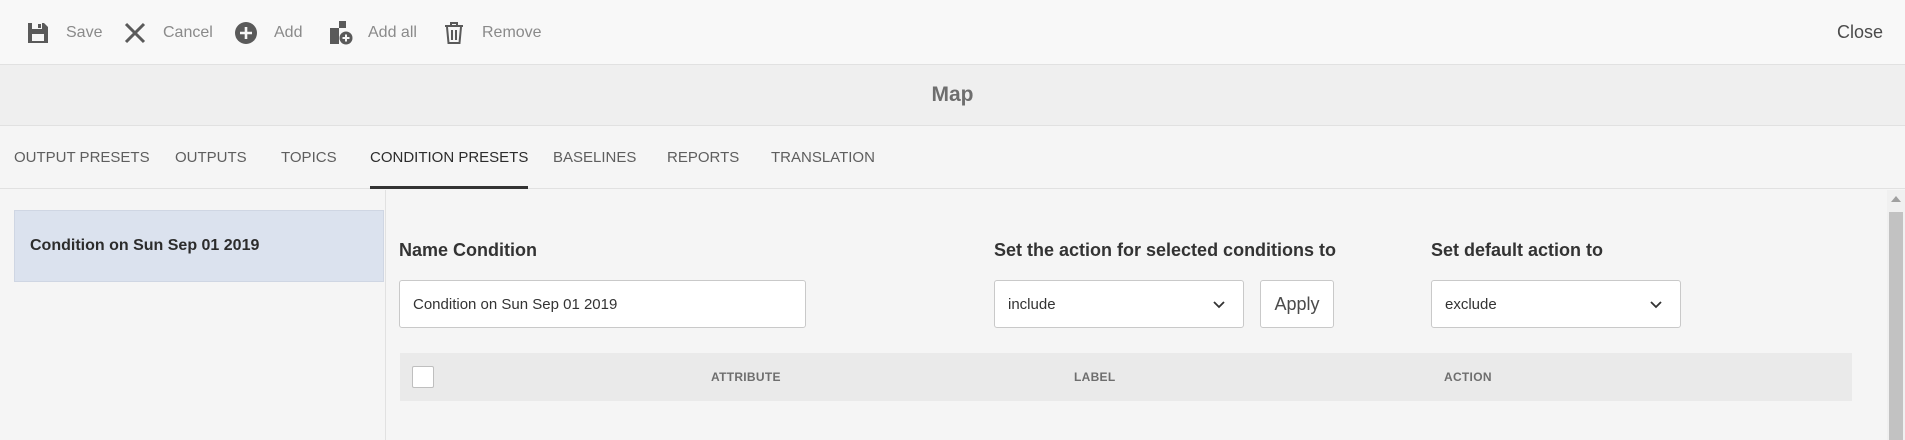 Image resolution: width=1905 pixels, height=440 pixels. I want to click on scrollbar, so click(1896, 315).